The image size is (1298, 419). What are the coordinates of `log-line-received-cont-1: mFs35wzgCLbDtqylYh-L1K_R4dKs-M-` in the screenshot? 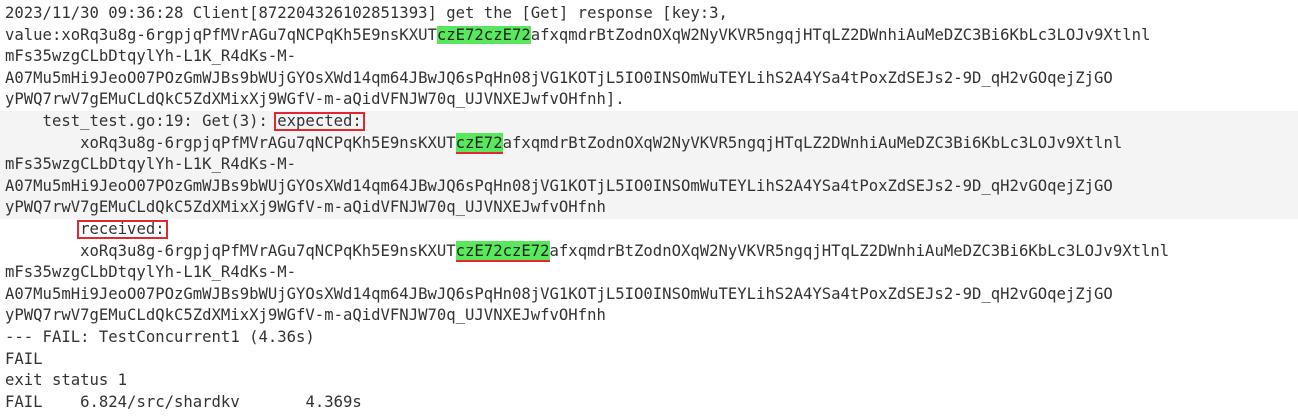 It's located at (151, 272).